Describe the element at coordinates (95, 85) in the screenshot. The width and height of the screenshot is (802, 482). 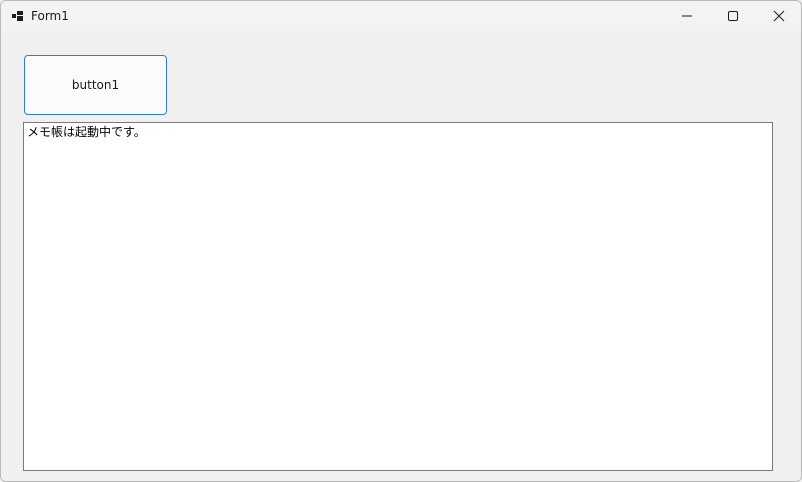
I see `button1: button1` at that location.